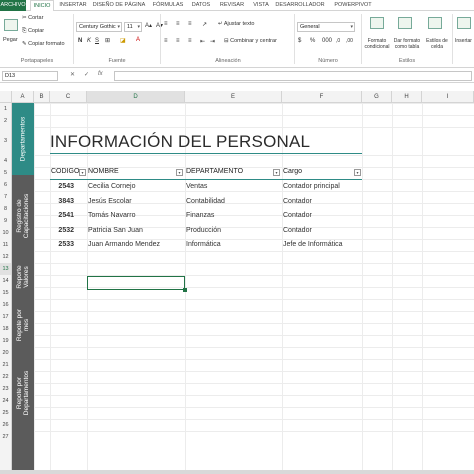  Describe the element at coordinates (62, 244) in the screenshot. I see `cell-codigo: 2533` at that location.